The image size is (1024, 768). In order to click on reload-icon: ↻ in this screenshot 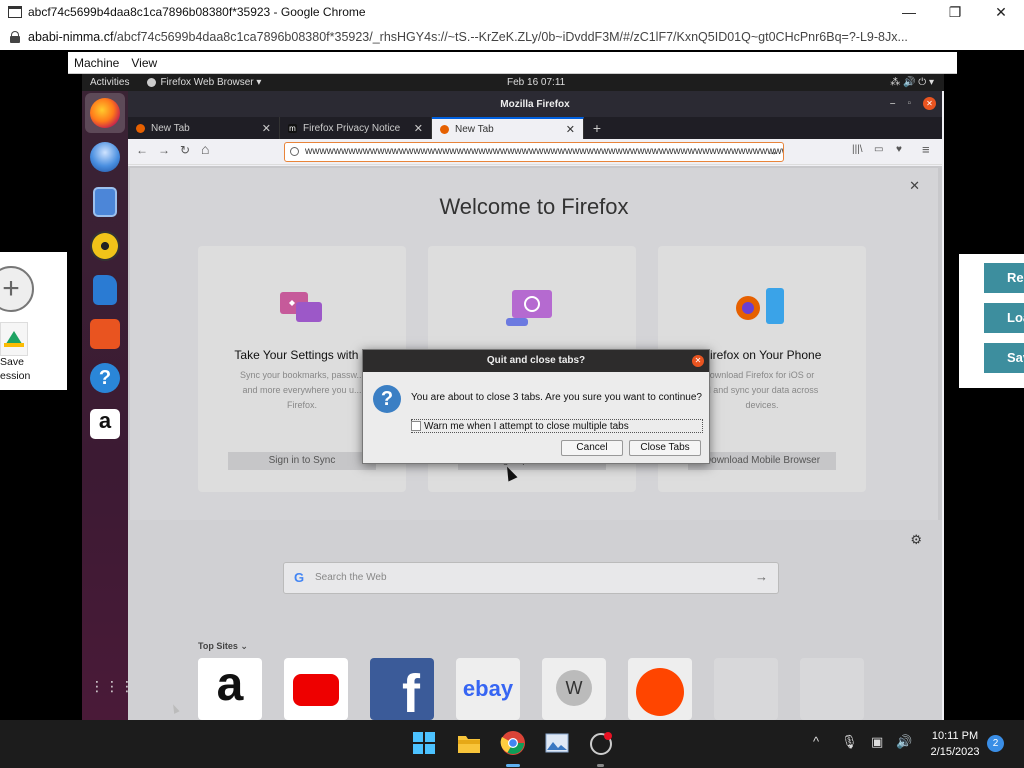, I will do `click(185, 150)`.